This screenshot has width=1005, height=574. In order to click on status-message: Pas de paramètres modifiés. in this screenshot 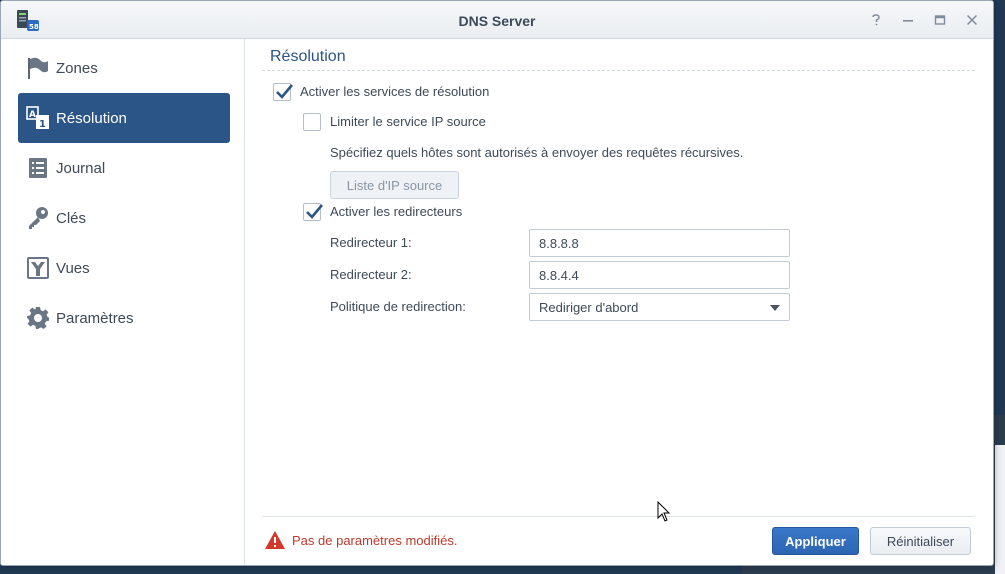, I will do `click(375, 540)`.